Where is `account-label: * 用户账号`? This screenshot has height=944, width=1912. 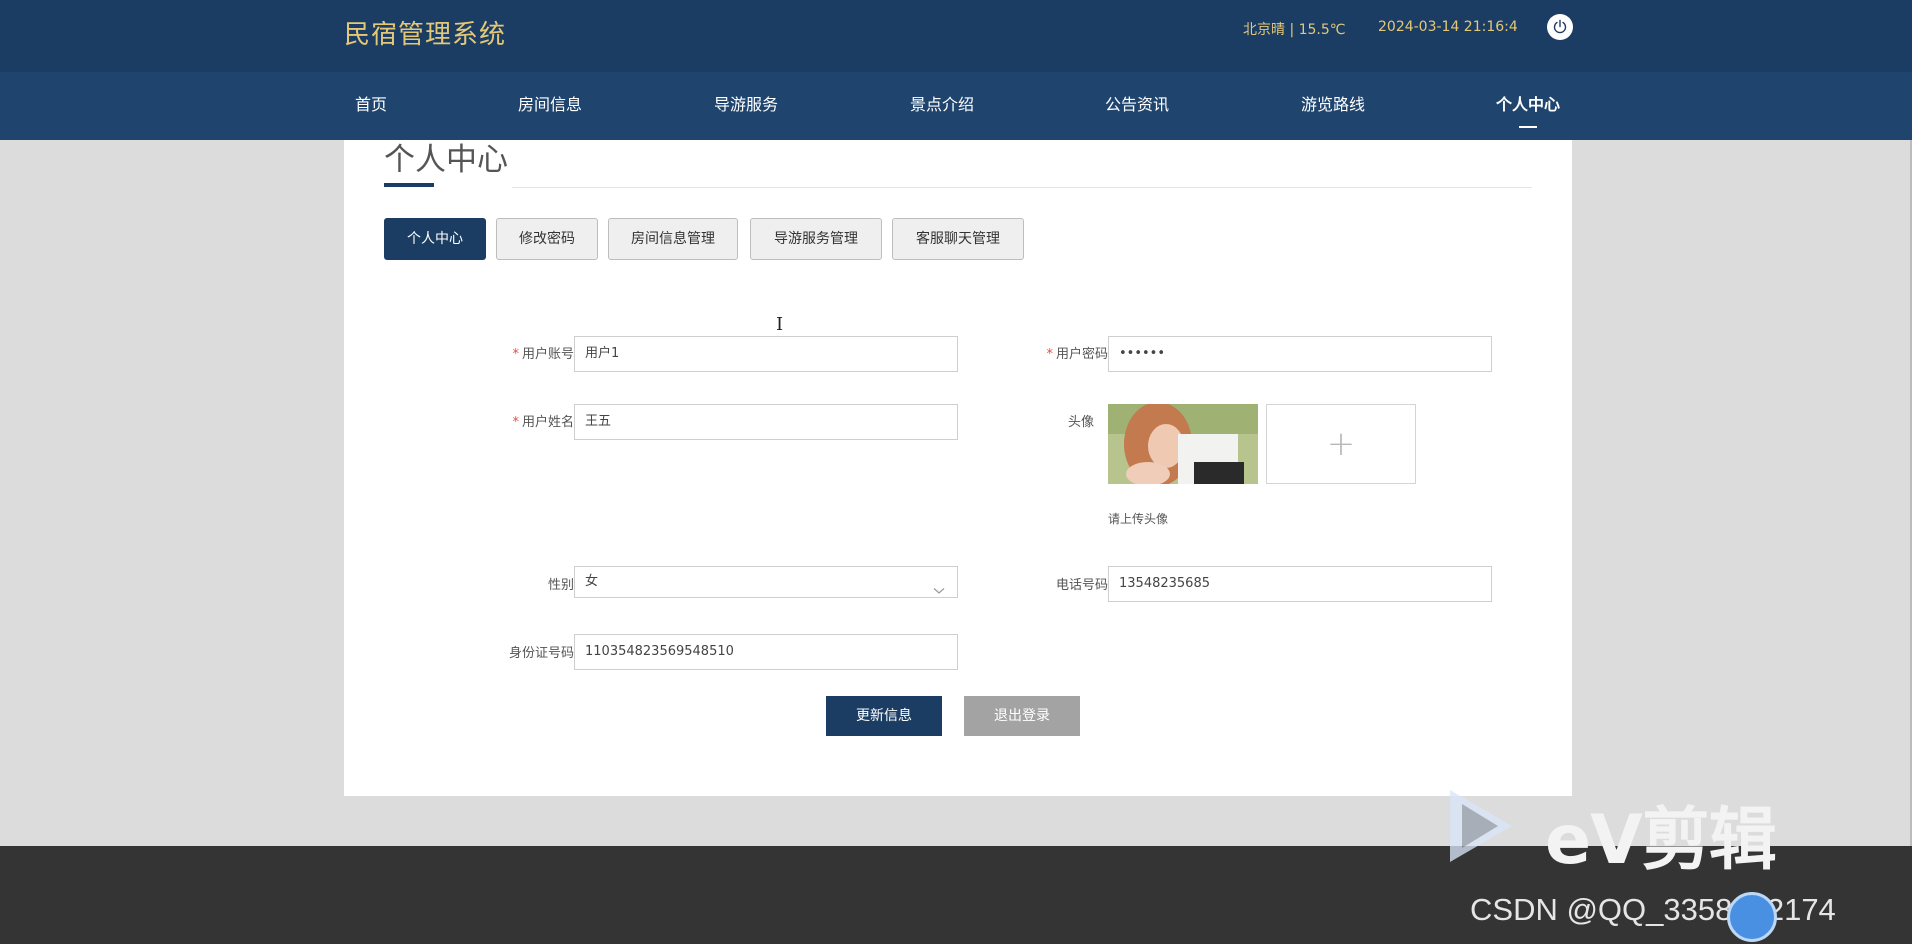
account-label: * 用户账号 is located at coordinates (543, 354).